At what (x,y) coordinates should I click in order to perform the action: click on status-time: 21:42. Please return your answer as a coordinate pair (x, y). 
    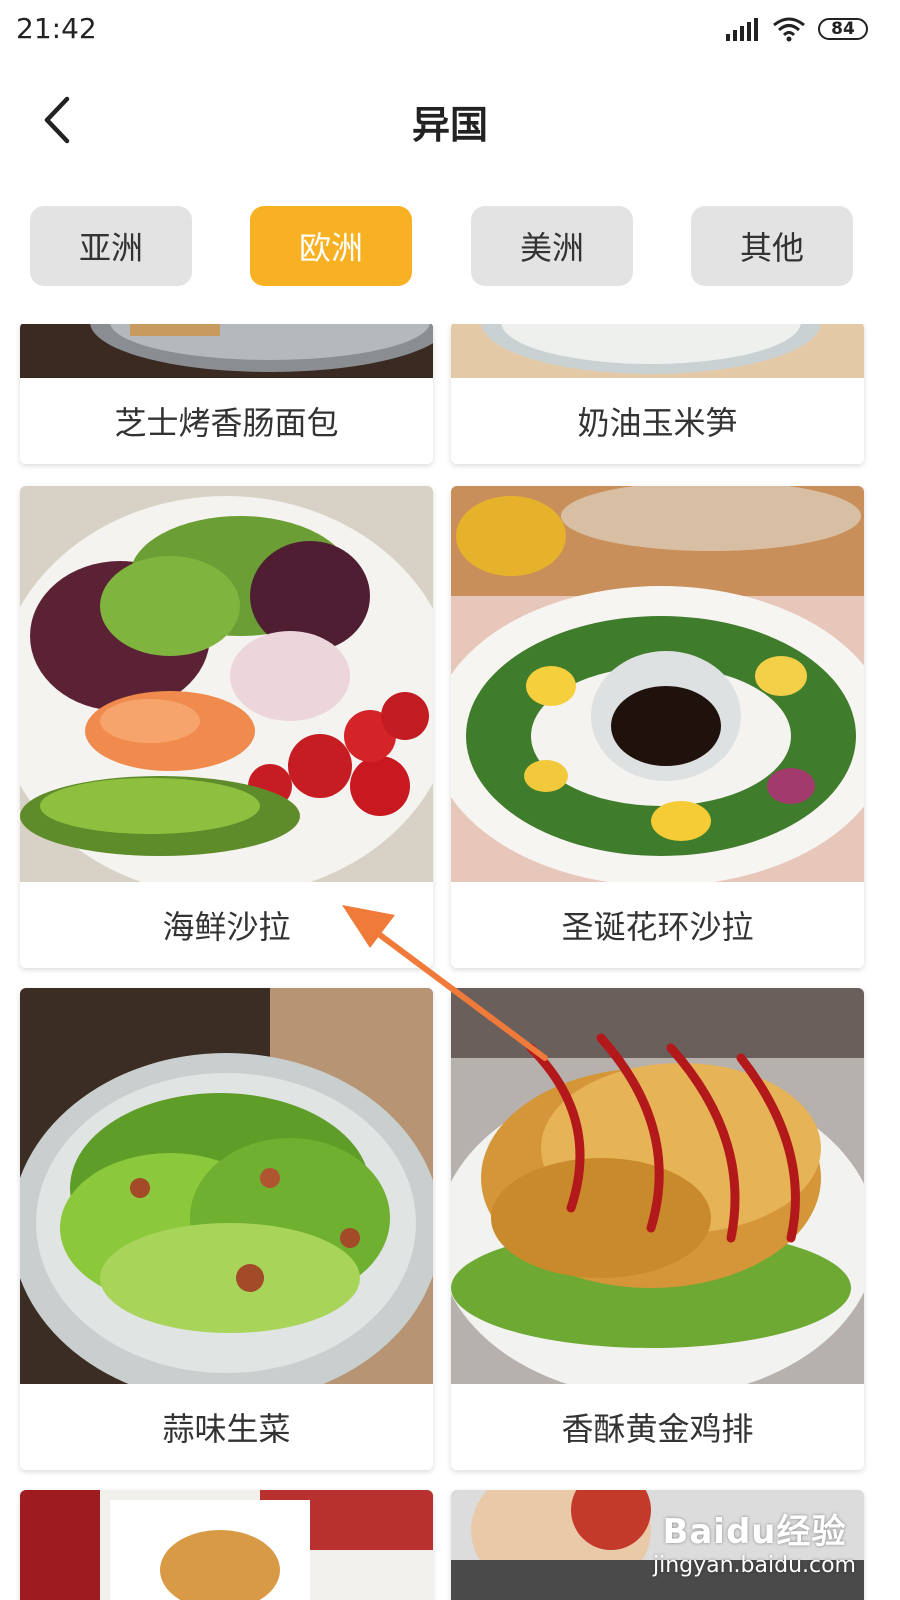
    Looking at the image, I should click on (56, 28).